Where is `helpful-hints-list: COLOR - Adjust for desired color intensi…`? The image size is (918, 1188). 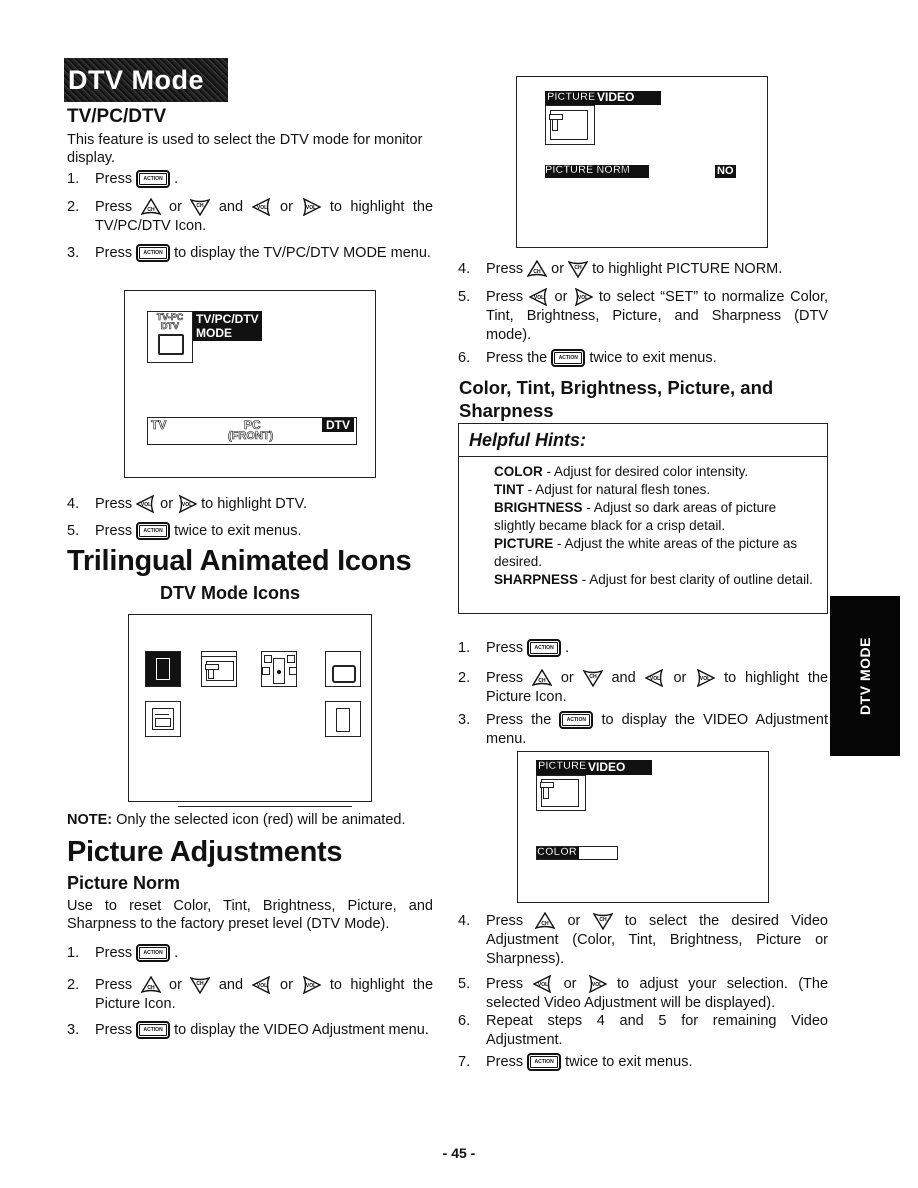 helpful-hints-list: COLOR - Adjust for desired color intensi… is located at coordinates (643, 523).